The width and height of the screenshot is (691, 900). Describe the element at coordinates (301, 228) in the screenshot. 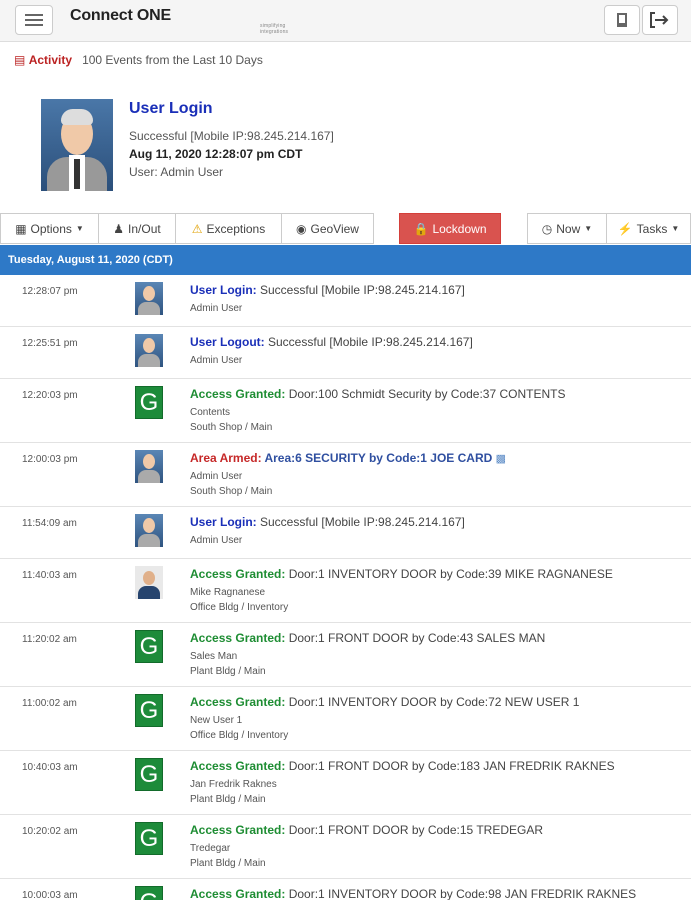

I see `globe-icon: ◉` at that location.